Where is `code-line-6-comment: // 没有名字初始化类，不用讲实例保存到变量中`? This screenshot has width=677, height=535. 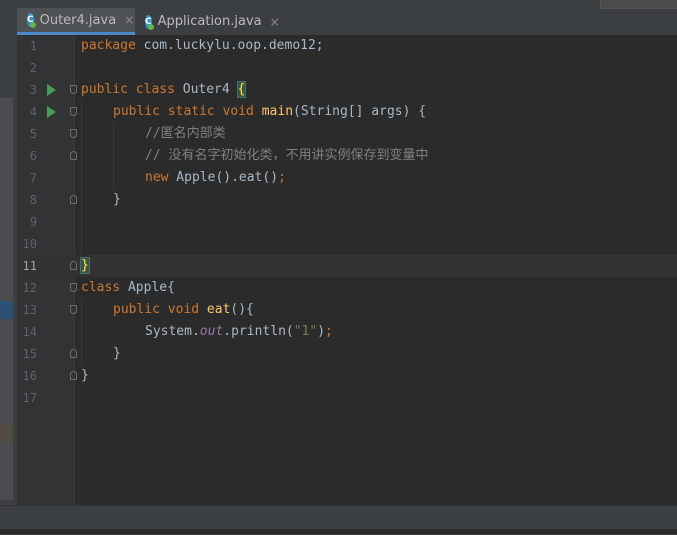
code-line-6-comment: // 没有名字初始化类，不用讲实例保存到变量中 is located at coordinates (286, 156).